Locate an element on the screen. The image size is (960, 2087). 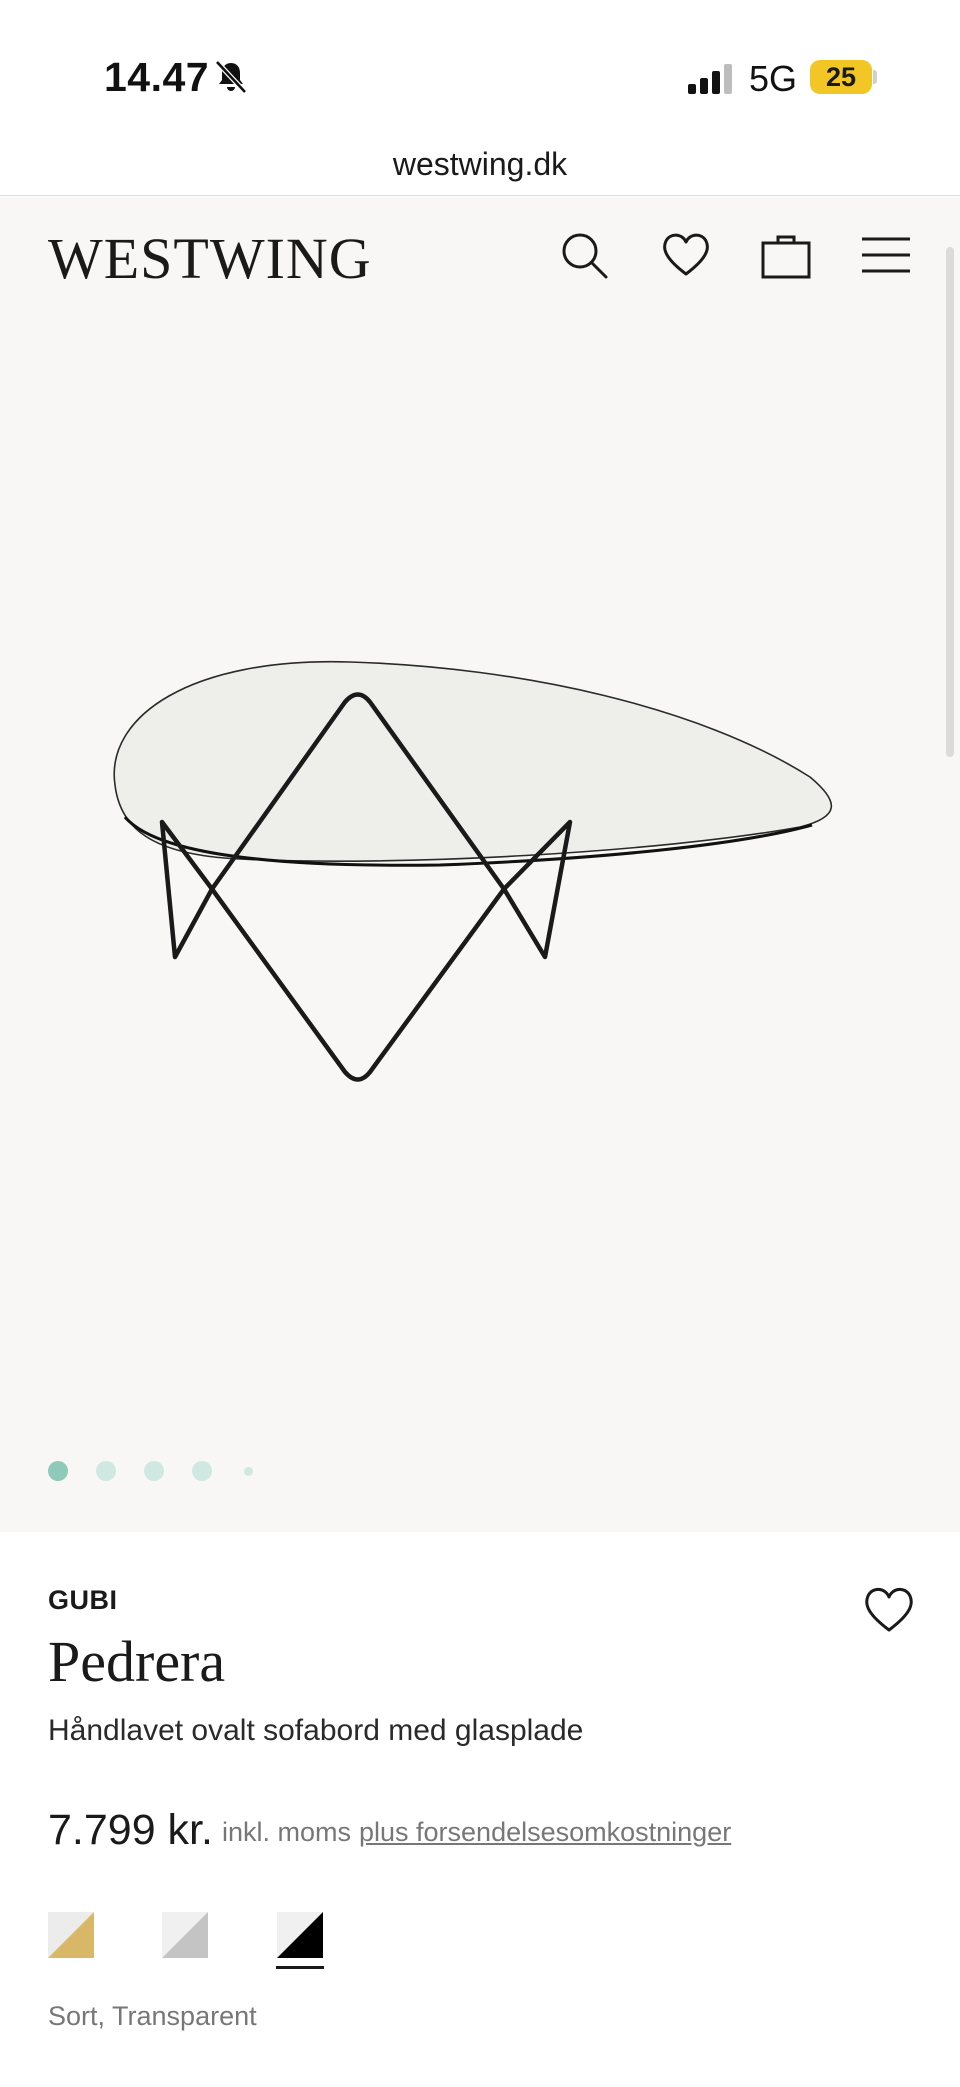
shipping-costs-link: plus forsendelsesomkostninger is located at coordinates (545, 1832).